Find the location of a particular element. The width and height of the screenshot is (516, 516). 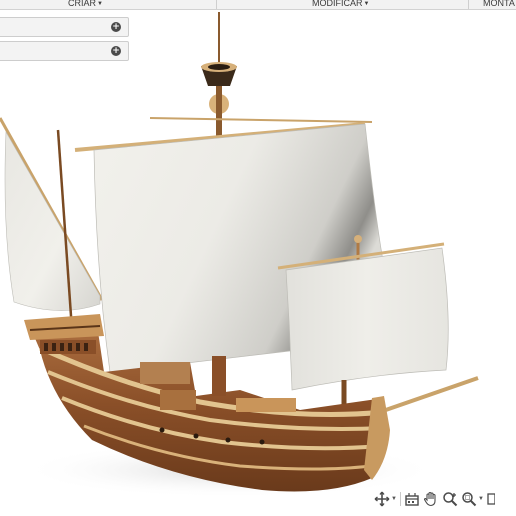

display-settings-icon is located at coordinates (491, 499).